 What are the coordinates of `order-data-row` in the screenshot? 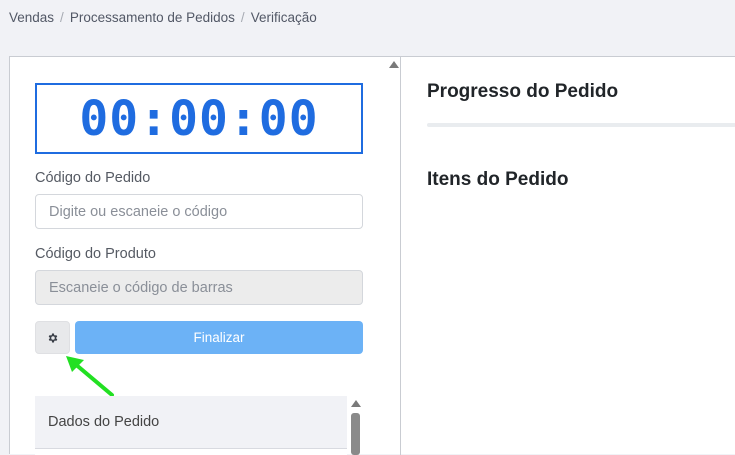 It's located at (191, 452).